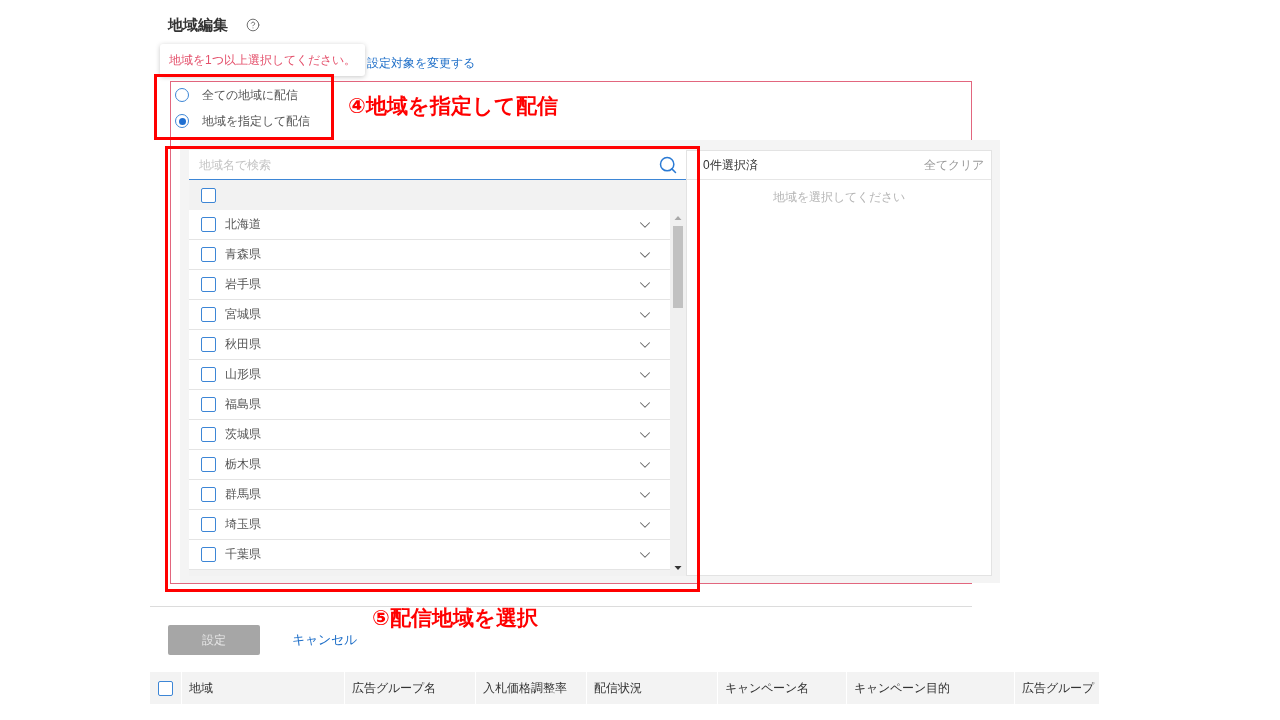 Image resolution: width=1280 pixels, height=720 pixels. What do you see at coordinates (410, 688) in the screenshot?
I see `column-header: 広告グループ名` at bounding box center [410, 688].